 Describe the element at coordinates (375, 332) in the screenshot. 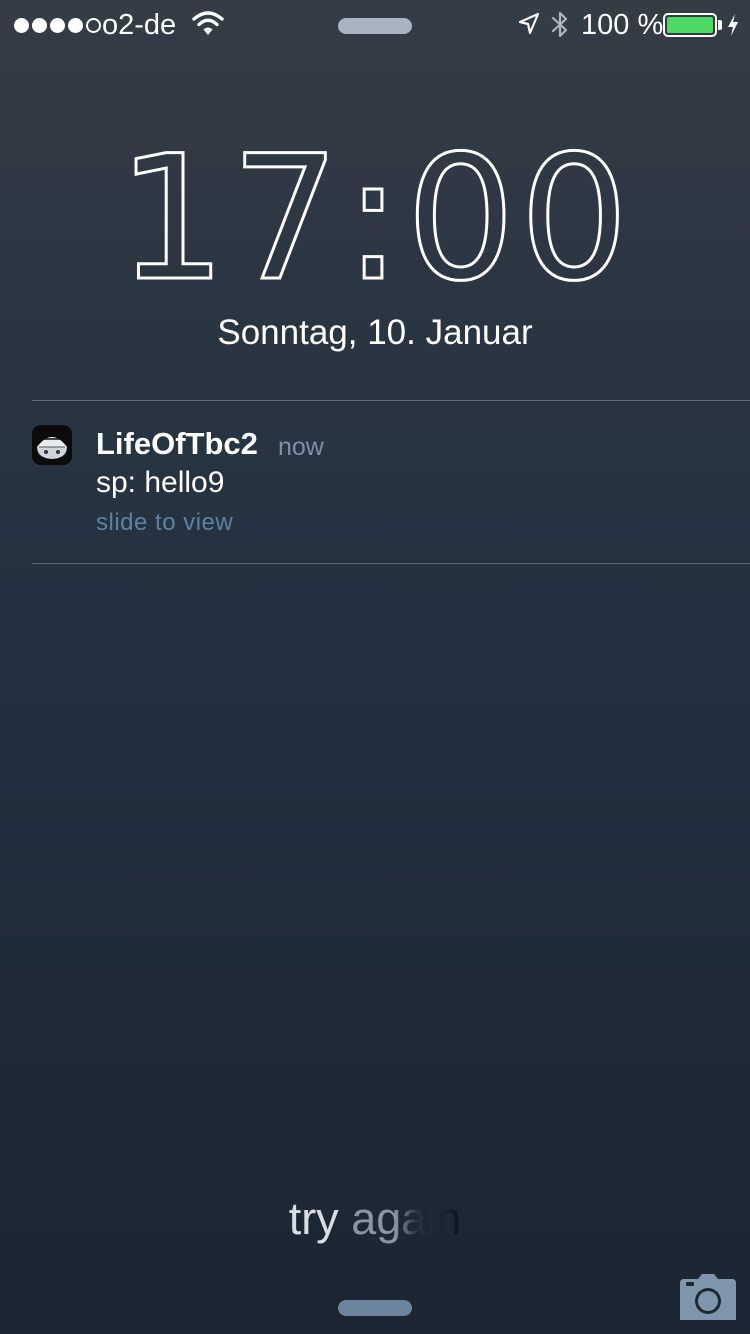

I see `lock-screen-date: Sonntag, 10. Januar` at that location.